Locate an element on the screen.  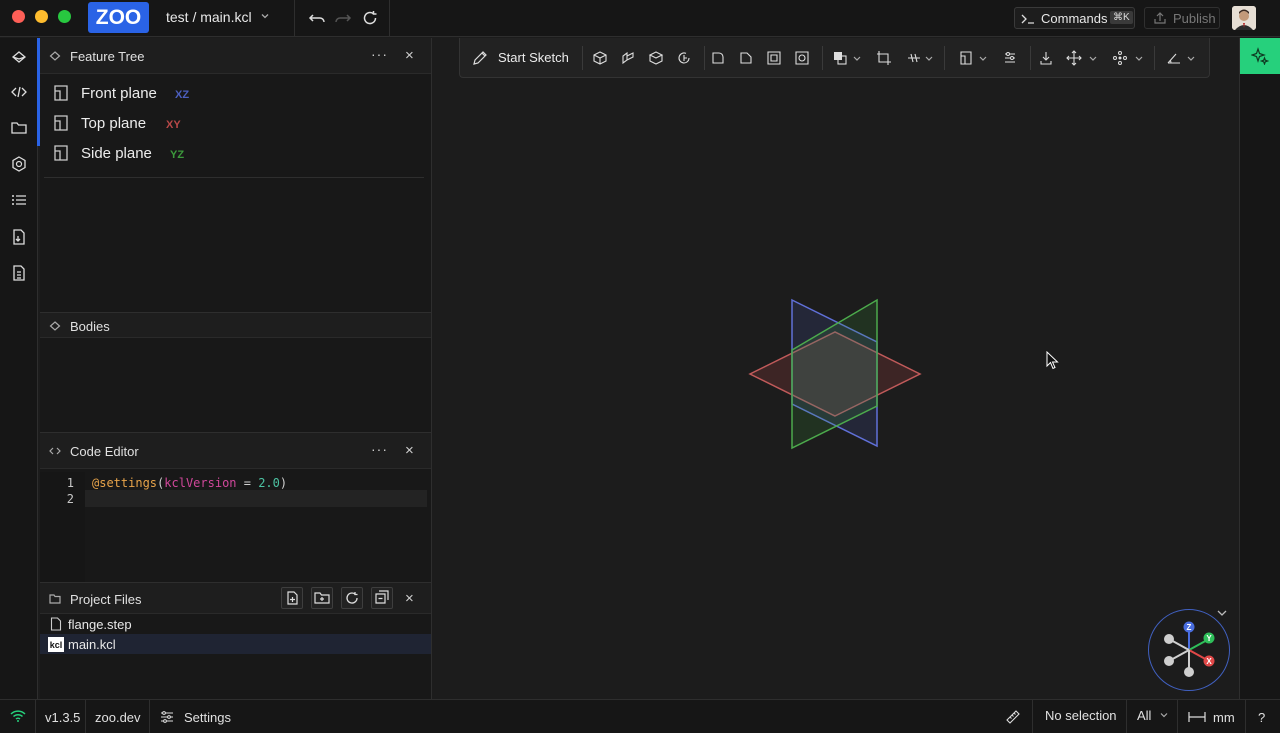
file-item-main: kcl main.kcl is located at coordinates (235, 644).